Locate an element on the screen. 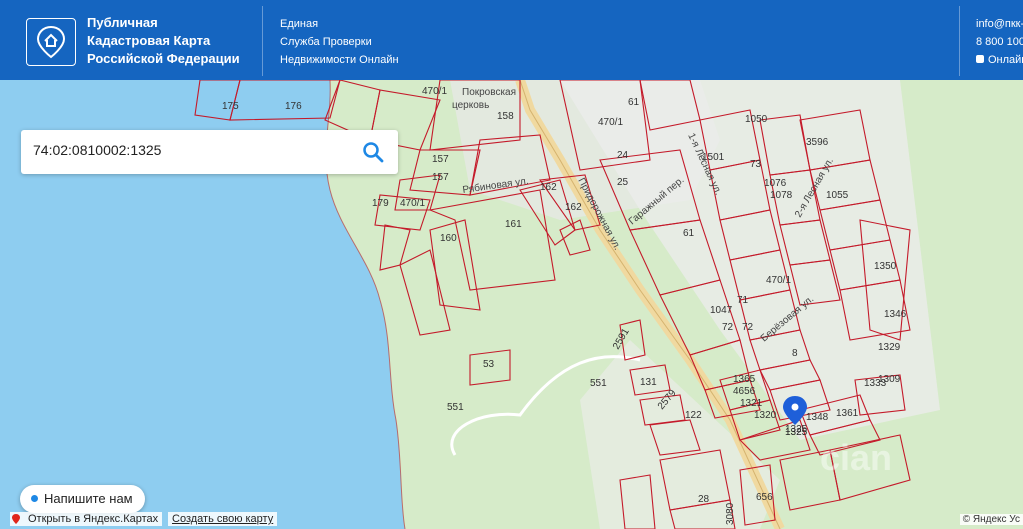 This screenshot has width=1023, height=529. write-us-button: Напишите нам is located at coordinates (82, 499).